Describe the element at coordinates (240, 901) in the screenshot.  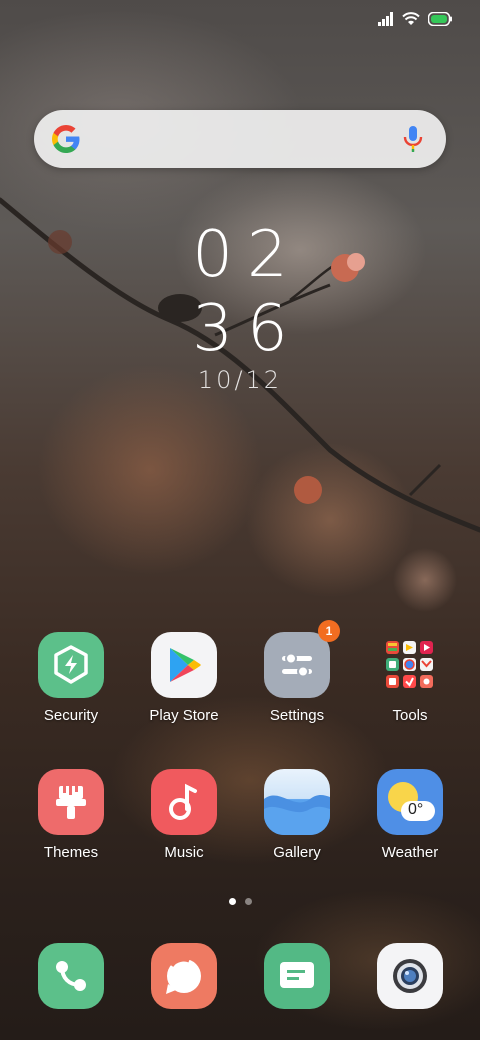
I see `page-indicator` at that location.